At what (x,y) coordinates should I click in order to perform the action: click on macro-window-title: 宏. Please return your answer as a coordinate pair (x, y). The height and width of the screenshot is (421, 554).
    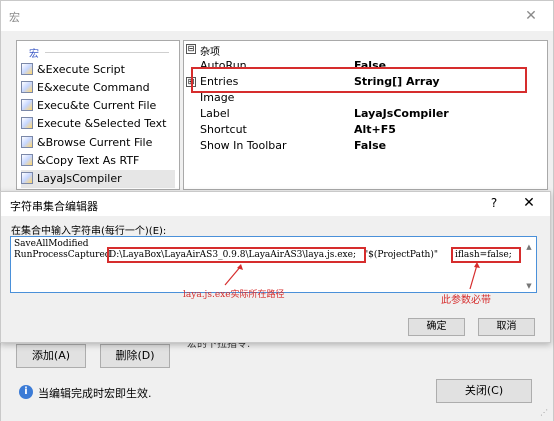
    Looking at the image, I should click on (14, 17).